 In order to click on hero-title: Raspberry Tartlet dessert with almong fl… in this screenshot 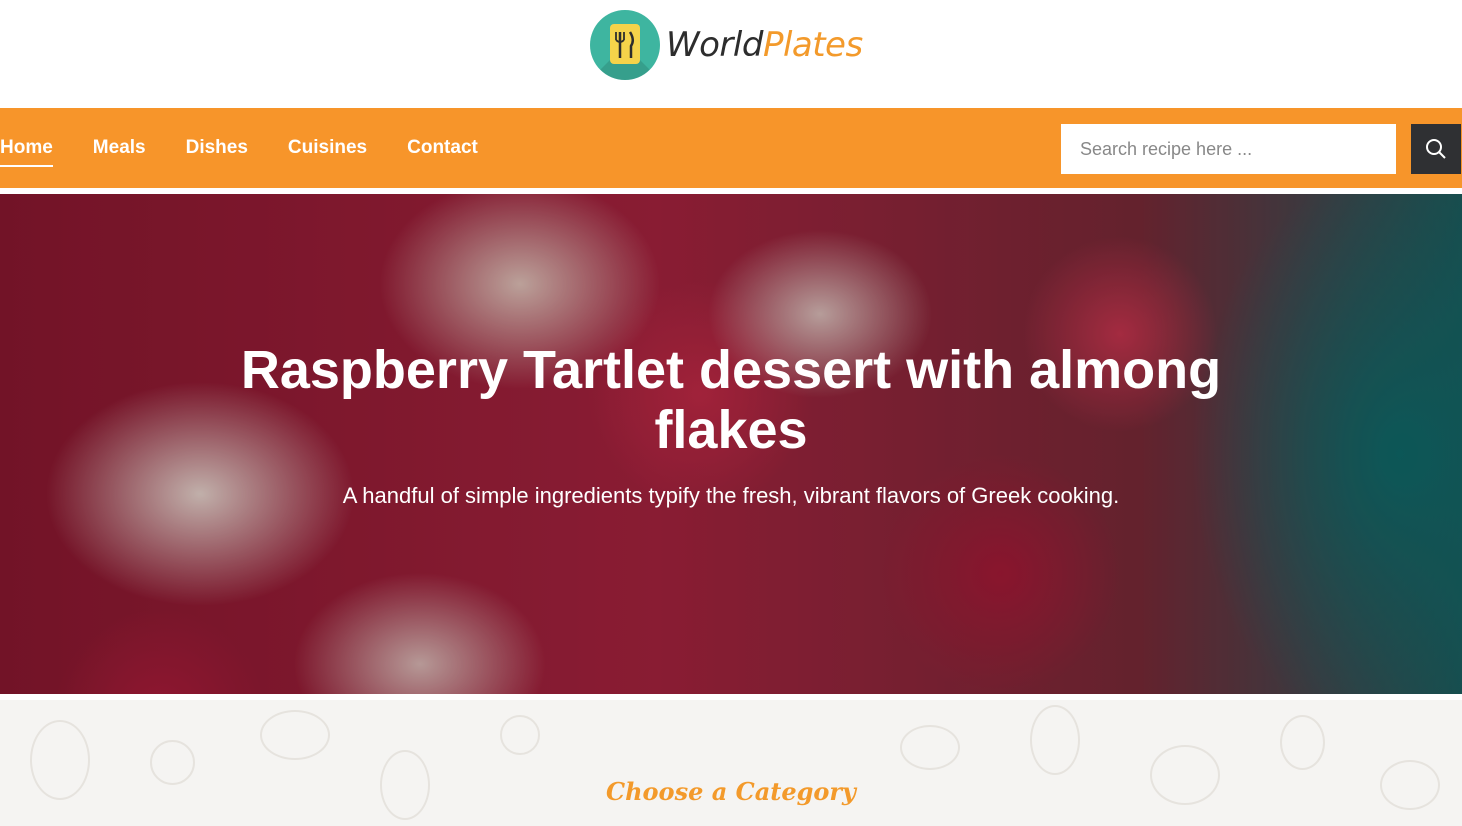, I will do `click(731, 400)`.